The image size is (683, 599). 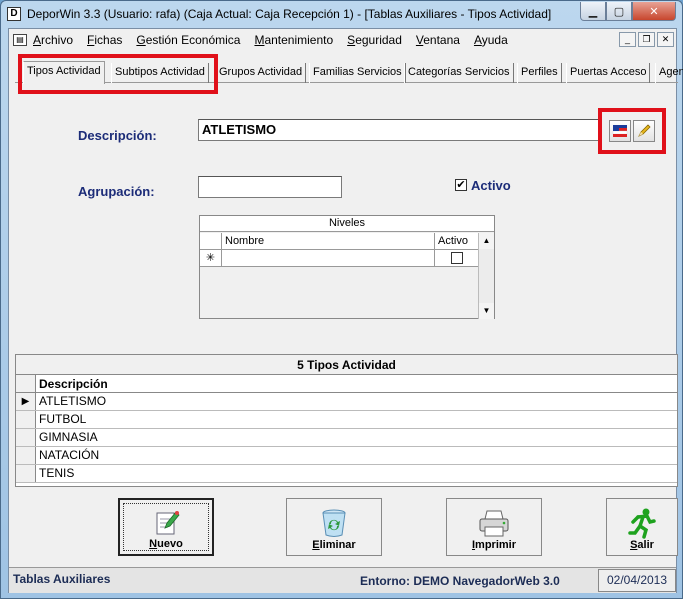 What do you see at coordinates (188, 40) in the screenshot?
I see `menu-gestion-economica: Gestión Económica` at bounding box center [188, 40].